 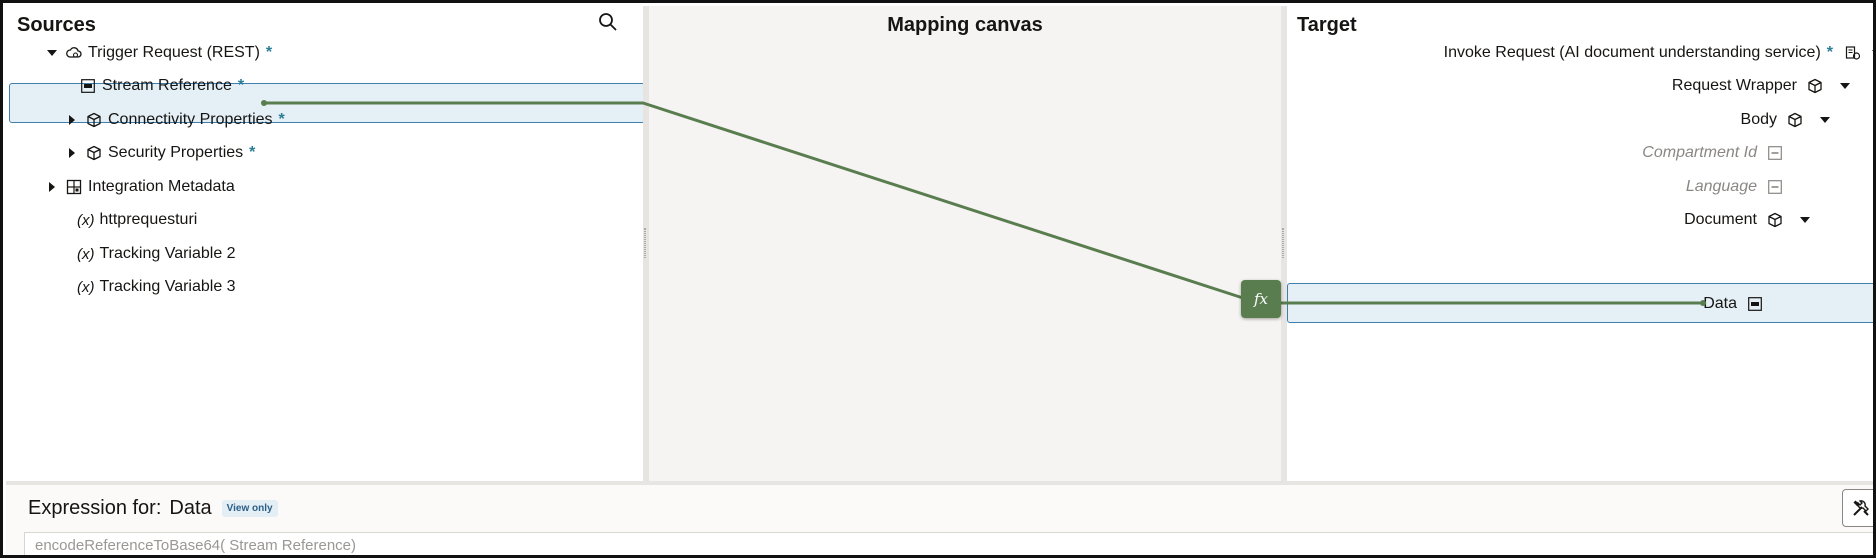 I want to click on target-item-label: Body, so click(x=1758, y=119).